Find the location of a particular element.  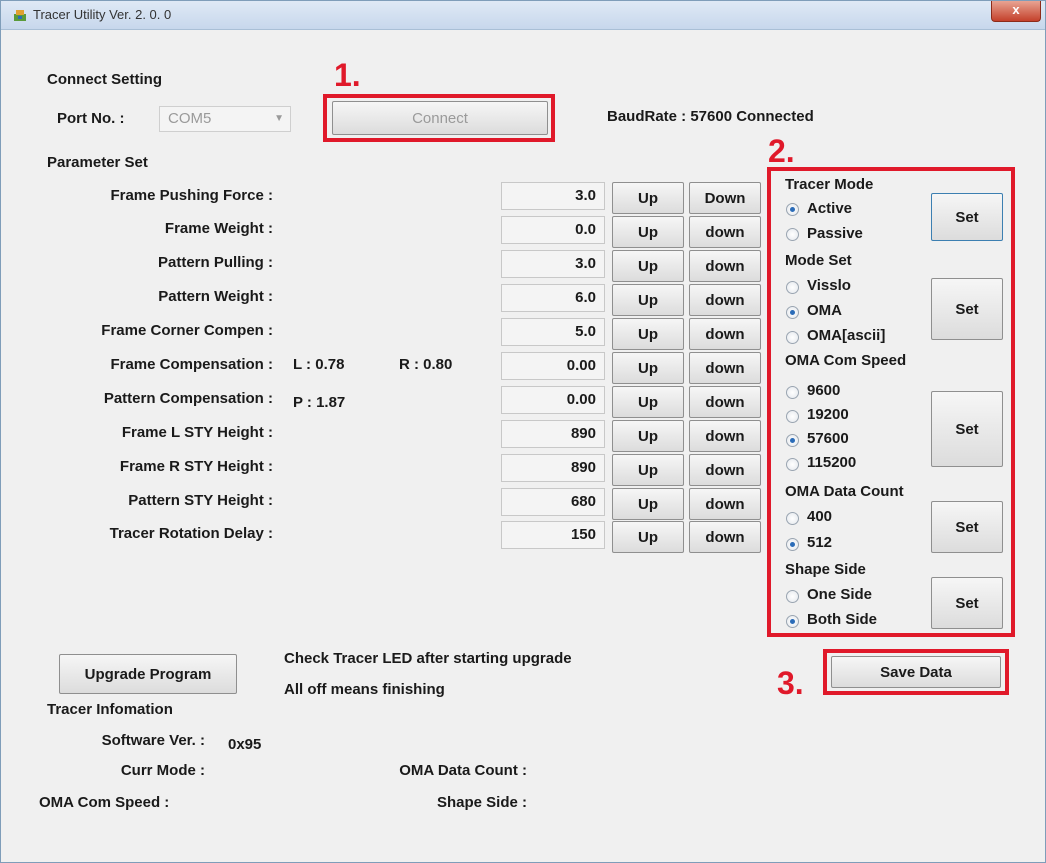

curr-mode-label: Curr Mode : is located at coordinates (162, 770).